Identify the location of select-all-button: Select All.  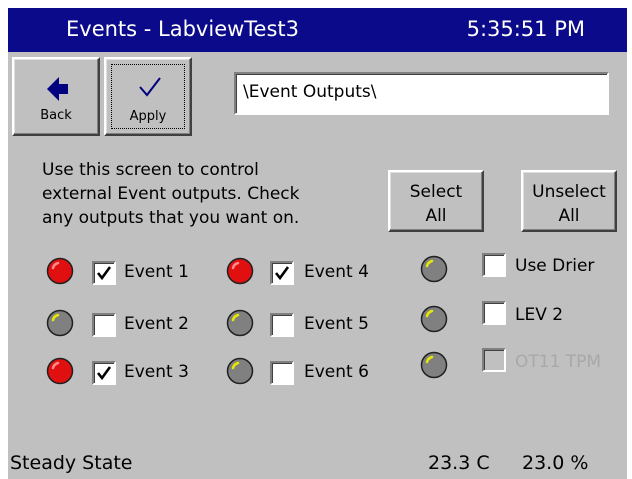
(436, 201).